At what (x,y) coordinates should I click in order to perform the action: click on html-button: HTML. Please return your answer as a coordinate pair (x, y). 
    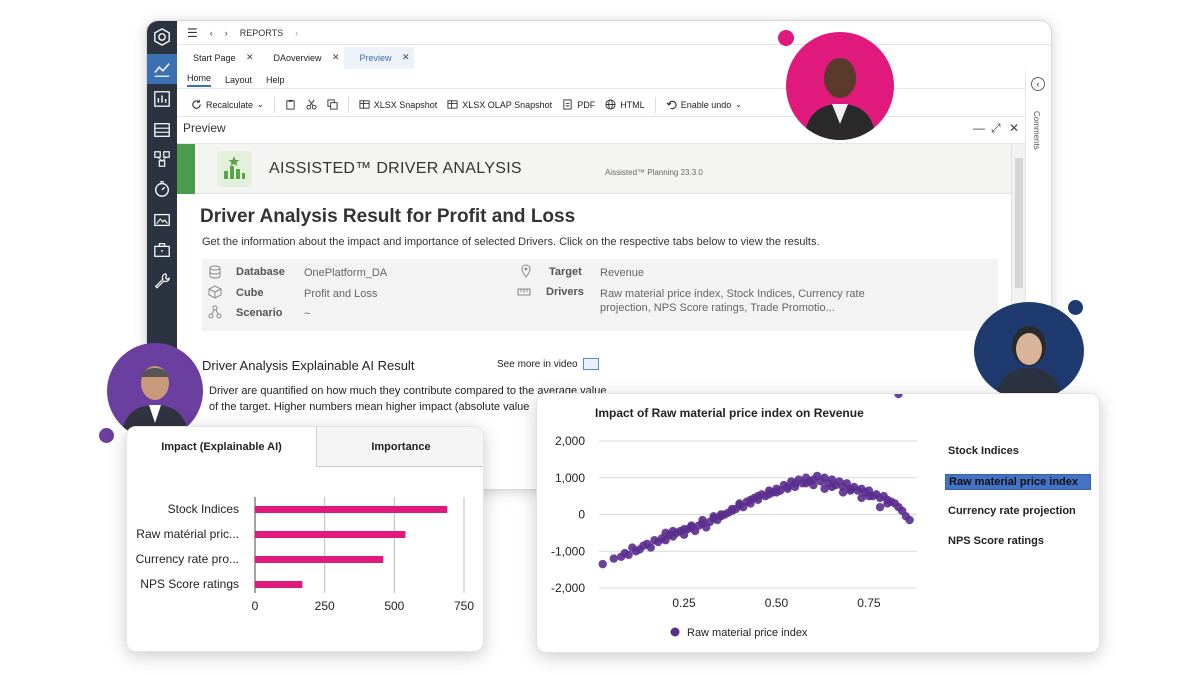
    Looking at the image, I should click on (625, 104).